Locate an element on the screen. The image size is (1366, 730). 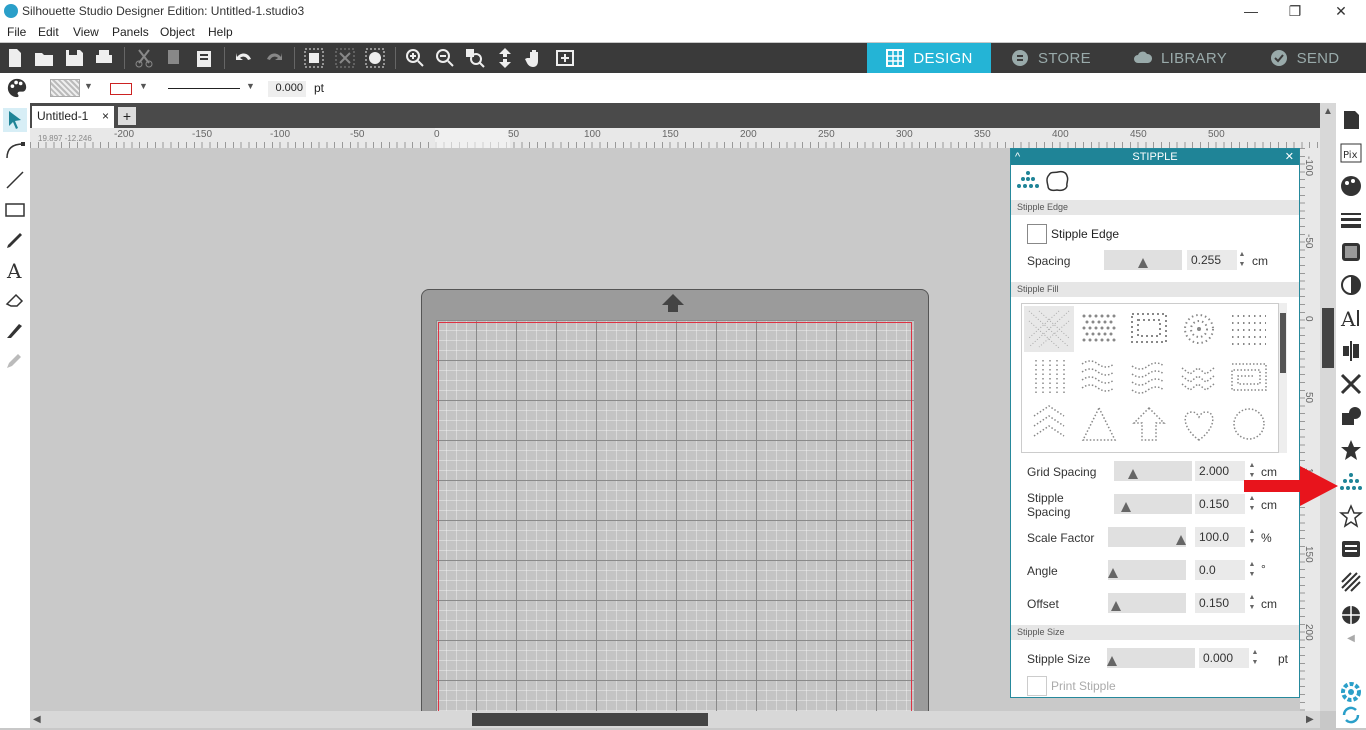
offset-input: 0.150 is located at coordinates (1220, 603).